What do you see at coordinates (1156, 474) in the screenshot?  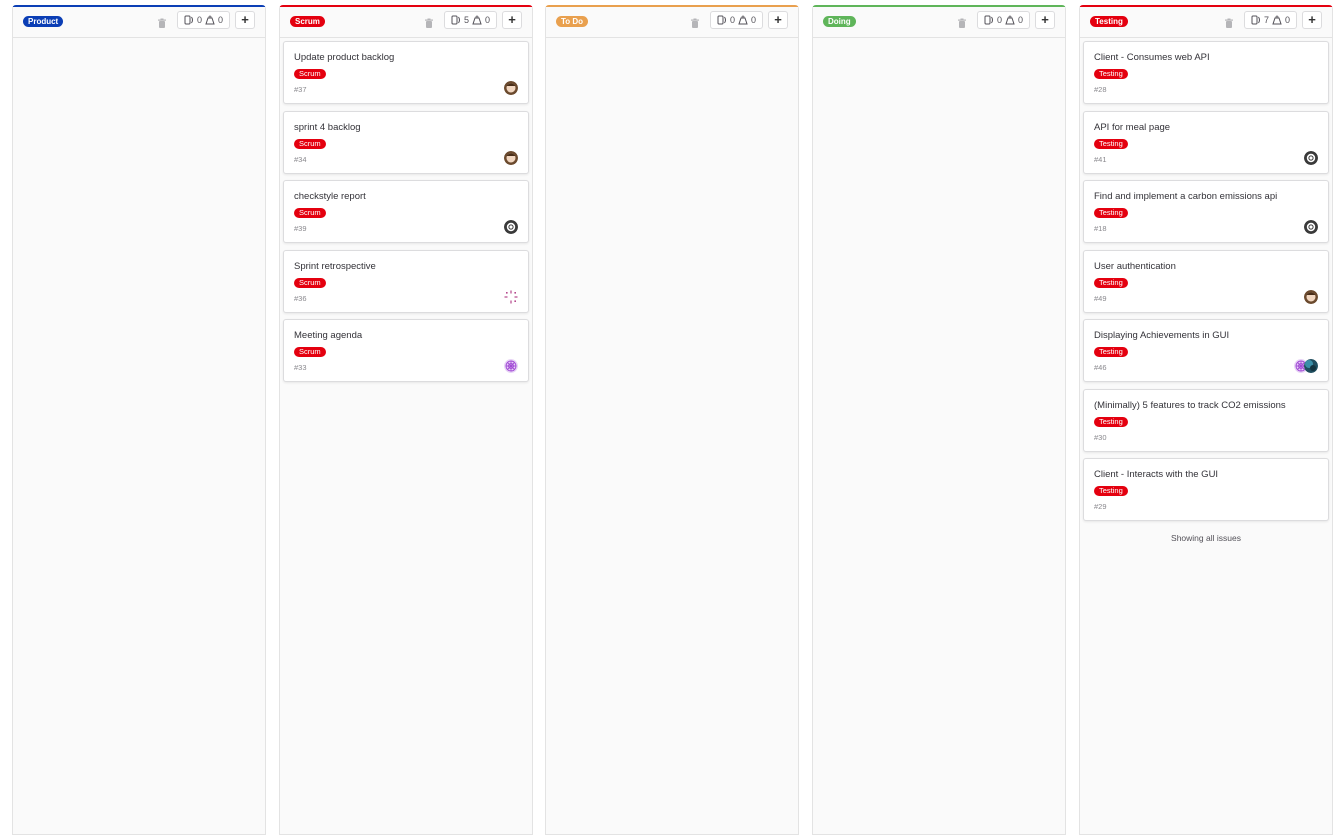 I see `issue-title: Client - Interacts with the GUI` at bounding box center [1156, 474].